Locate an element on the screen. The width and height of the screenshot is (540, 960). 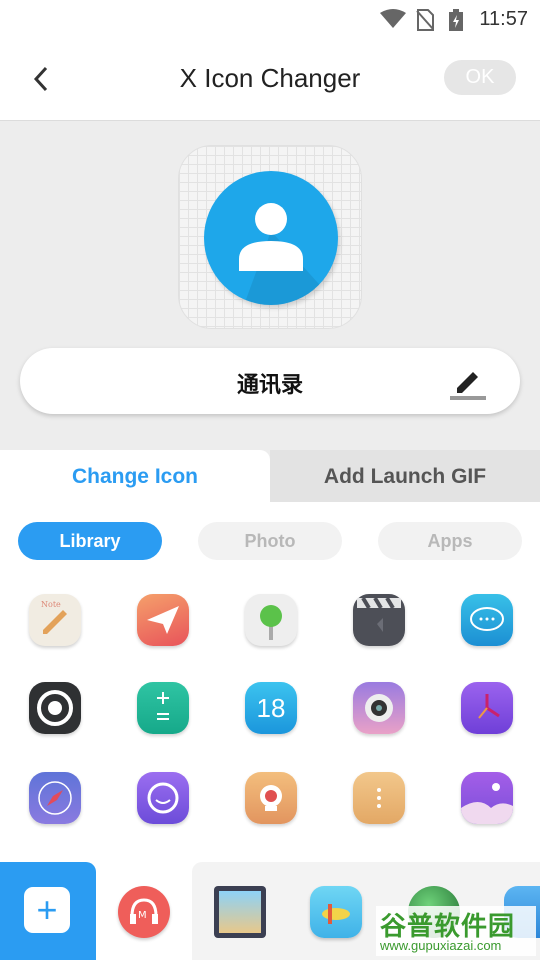
main-tabs: Change Icon Add Launch GIF is located at coordinates (270, 476).